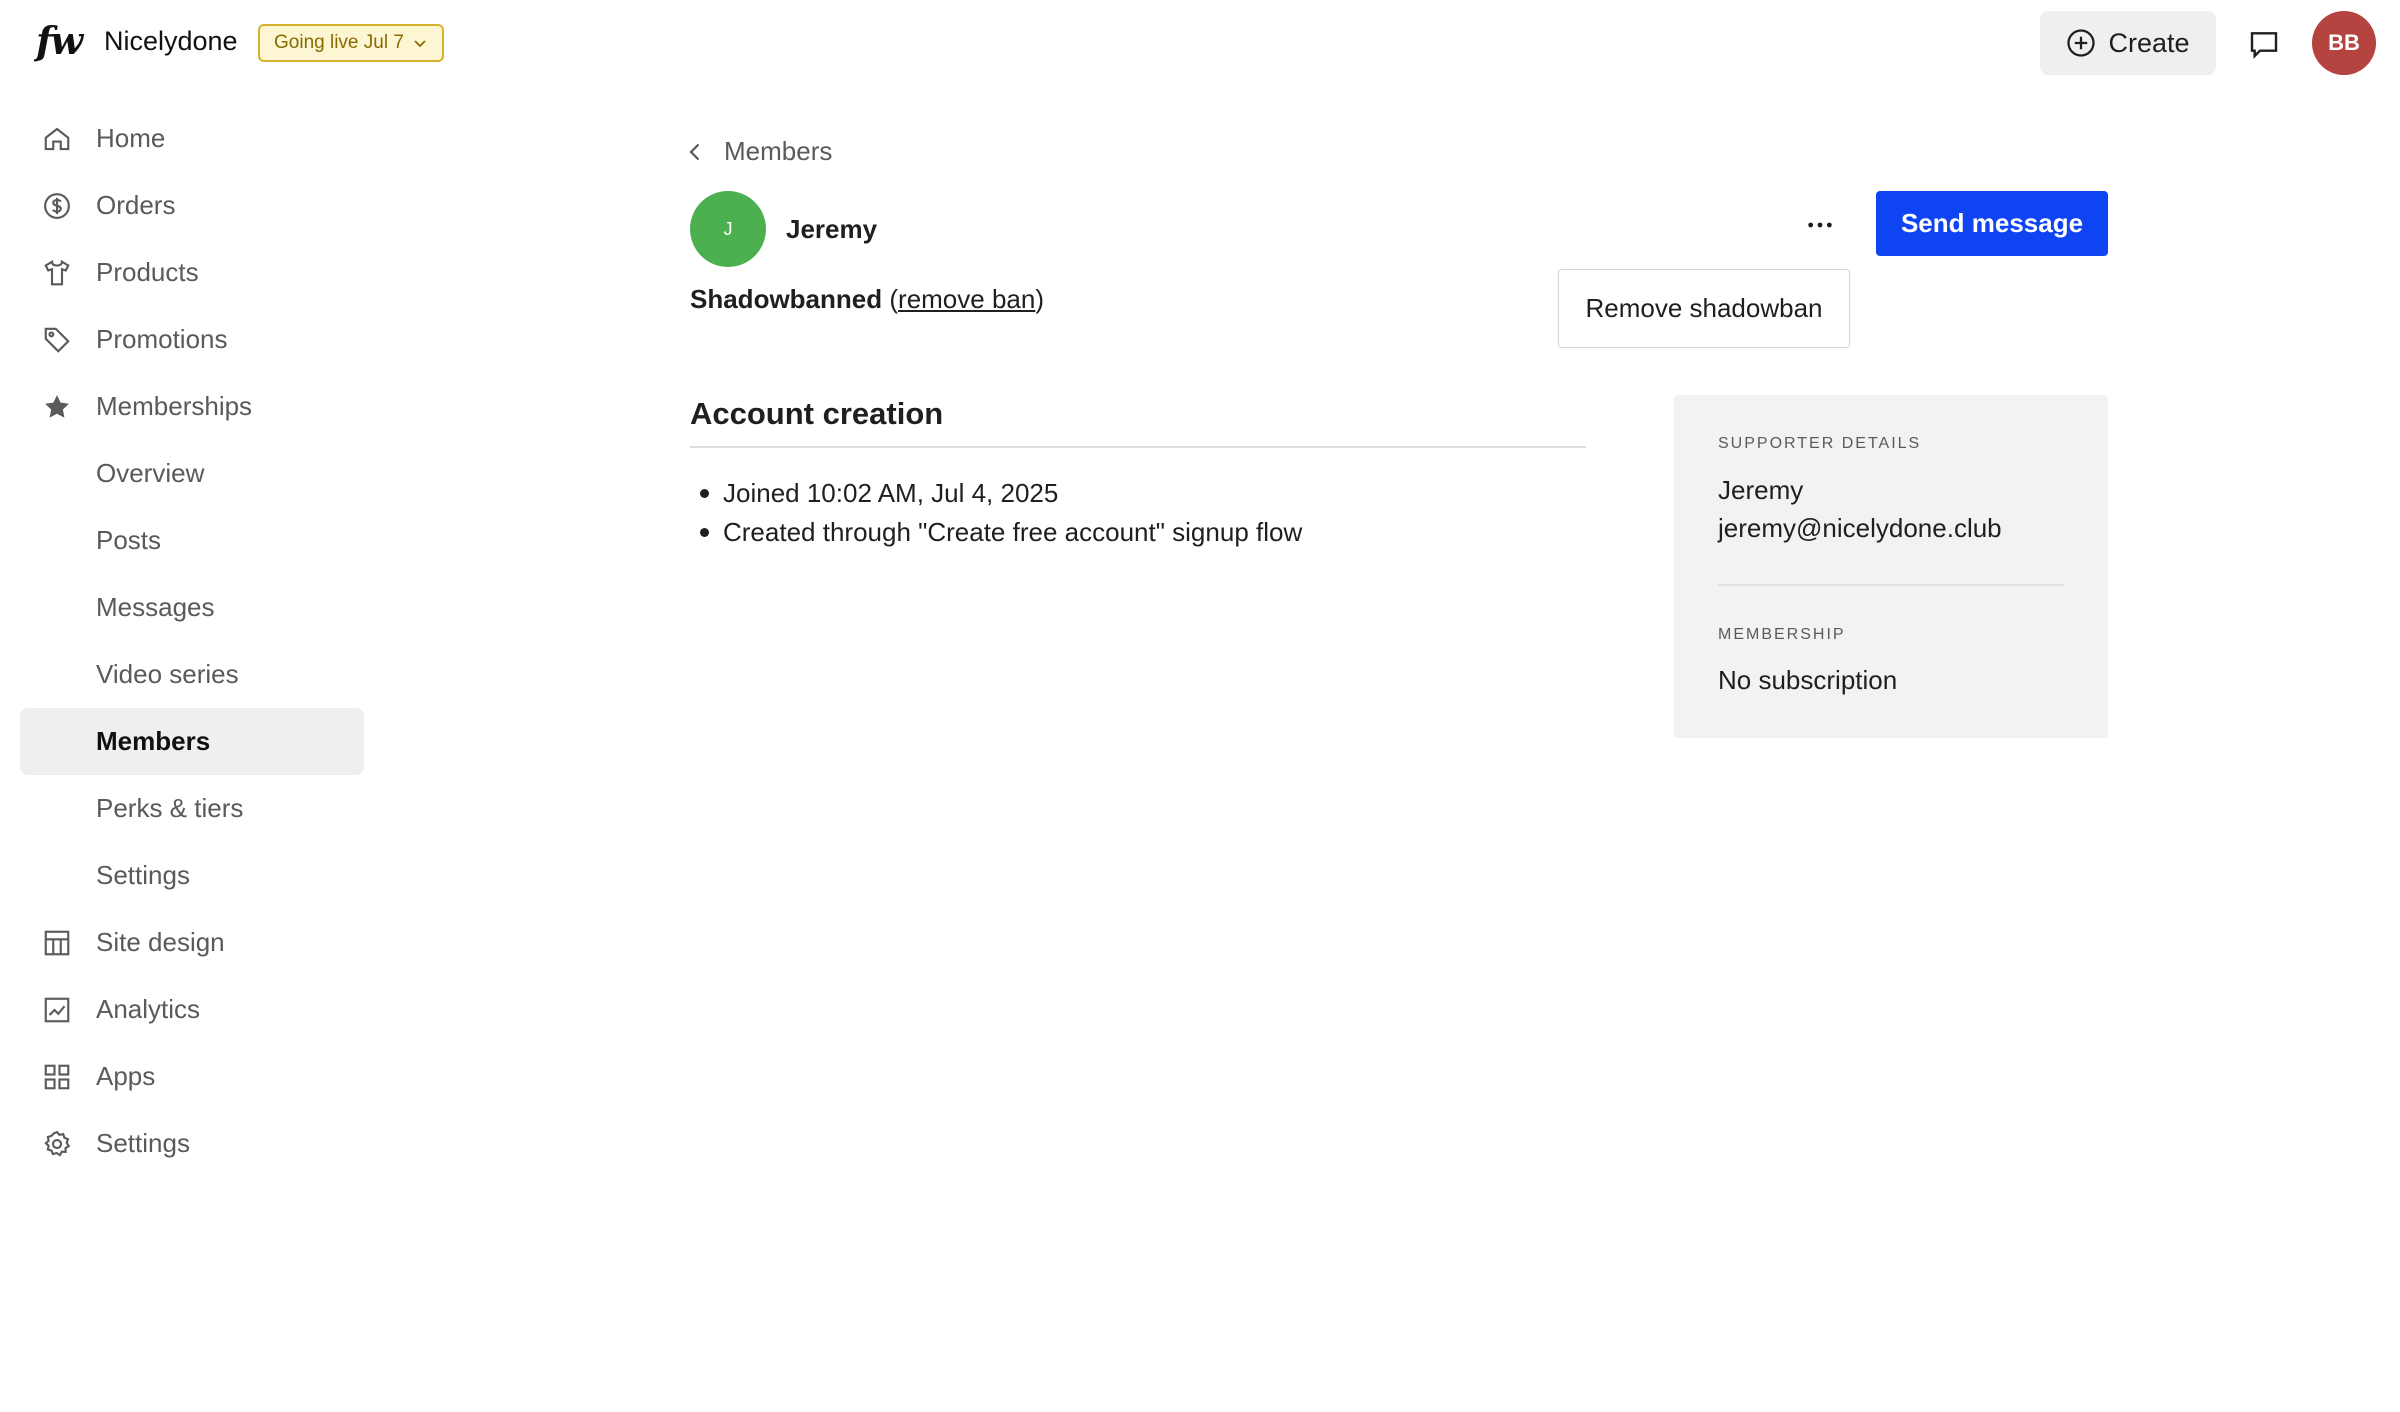 The width and height of the screenshot is (2400, 1412). I want to click on sidebar-item-memberships: Memberships, so click(190, 406).